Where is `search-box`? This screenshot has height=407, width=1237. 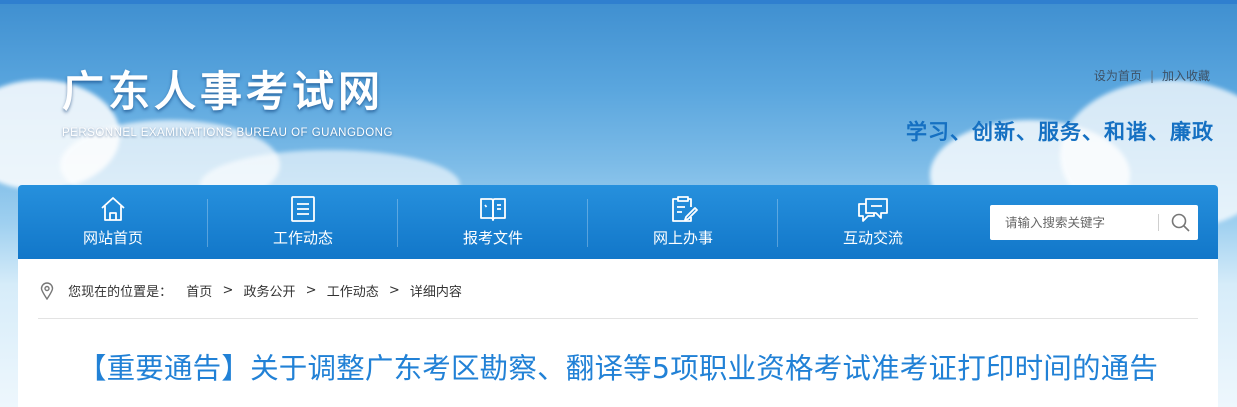
search-box is located at coordinates (1094, 222).